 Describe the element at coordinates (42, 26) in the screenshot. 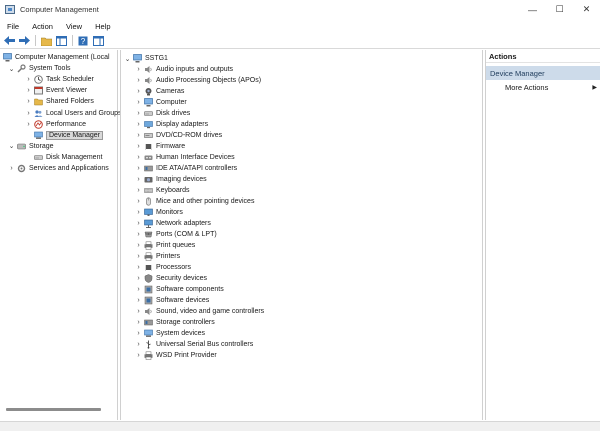

I see `menu-action: Action` at that location.